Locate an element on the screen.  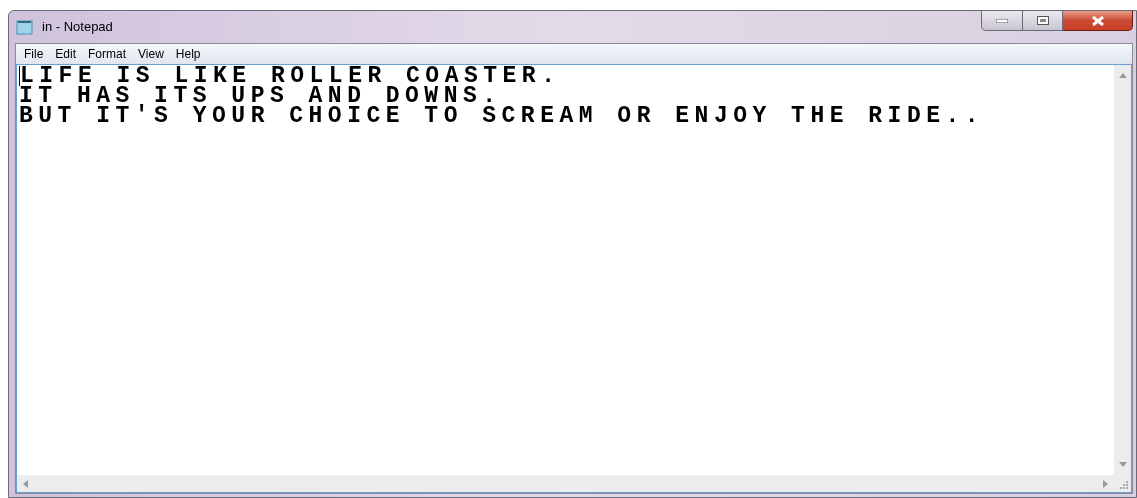
menu-item: Format is located at coordinates (107, 54).